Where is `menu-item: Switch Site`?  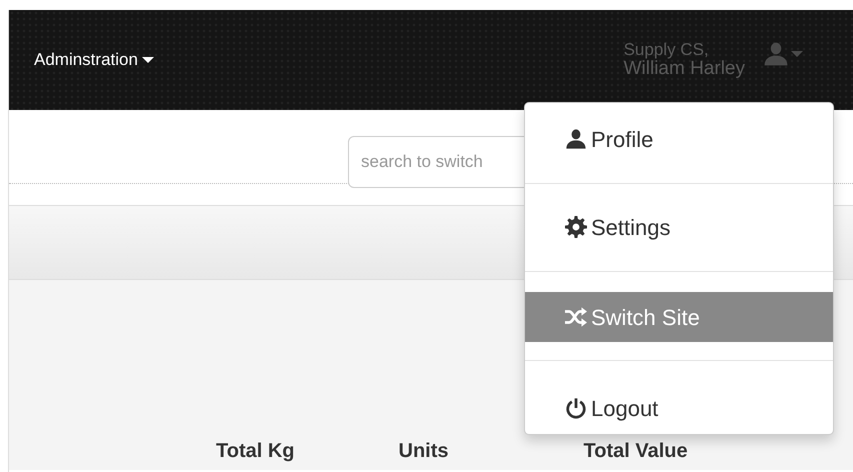
menu-item: Switch Site is located at coordinates (679, 317).